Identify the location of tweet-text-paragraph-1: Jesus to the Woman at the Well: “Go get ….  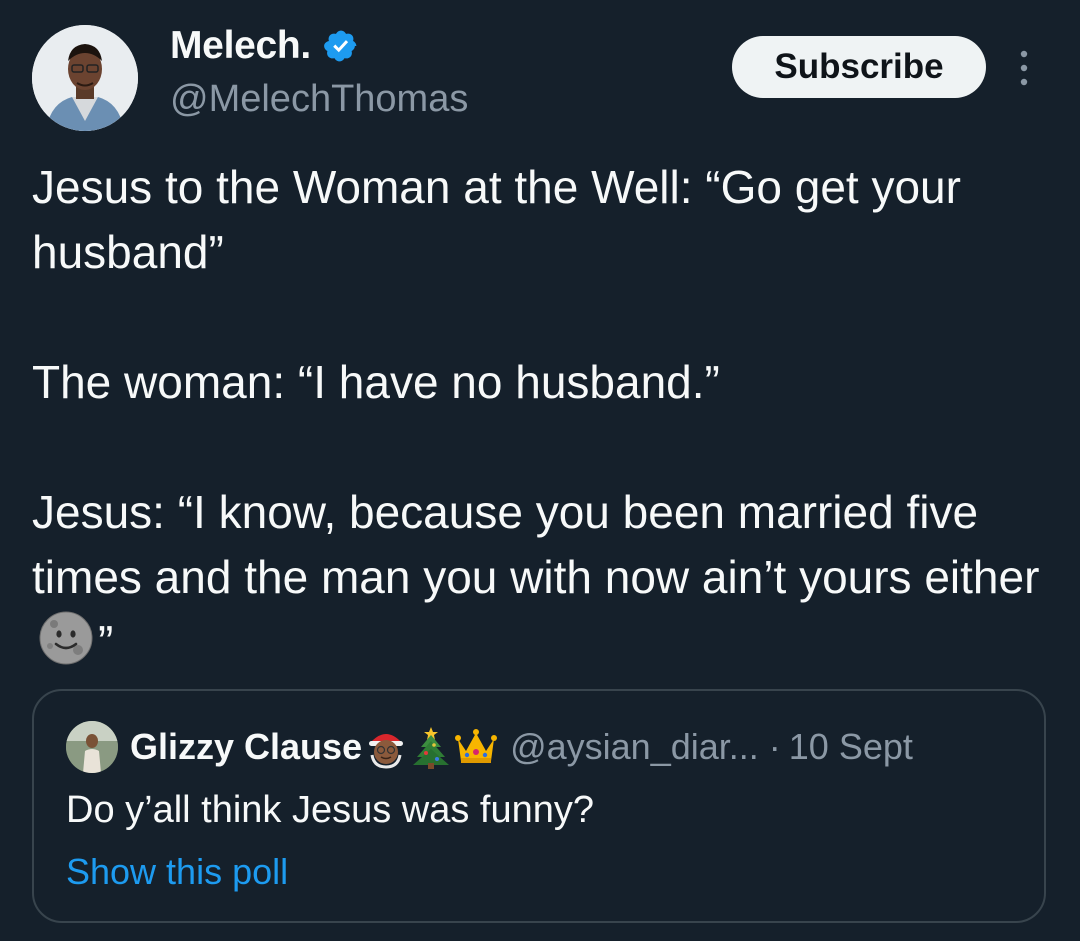
(496, 219).